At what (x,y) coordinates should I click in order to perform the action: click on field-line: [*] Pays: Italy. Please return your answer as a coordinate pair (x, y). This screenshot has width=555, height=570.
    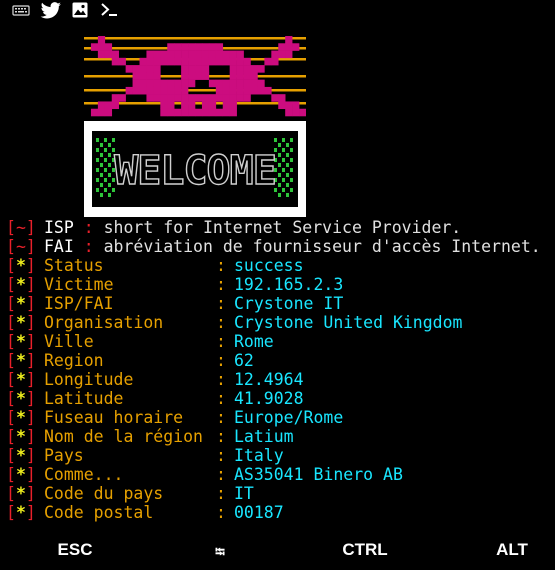
    Looking at the image, I should click on (280, 455).